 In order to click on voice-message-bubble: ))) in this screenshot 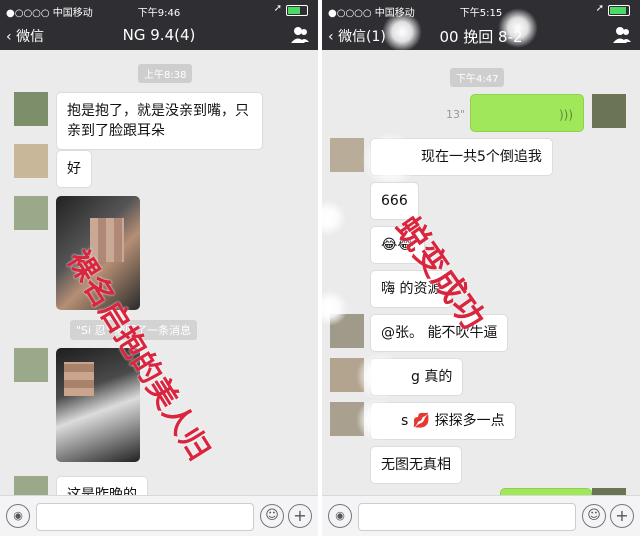, I will do `click(527, 113)`.